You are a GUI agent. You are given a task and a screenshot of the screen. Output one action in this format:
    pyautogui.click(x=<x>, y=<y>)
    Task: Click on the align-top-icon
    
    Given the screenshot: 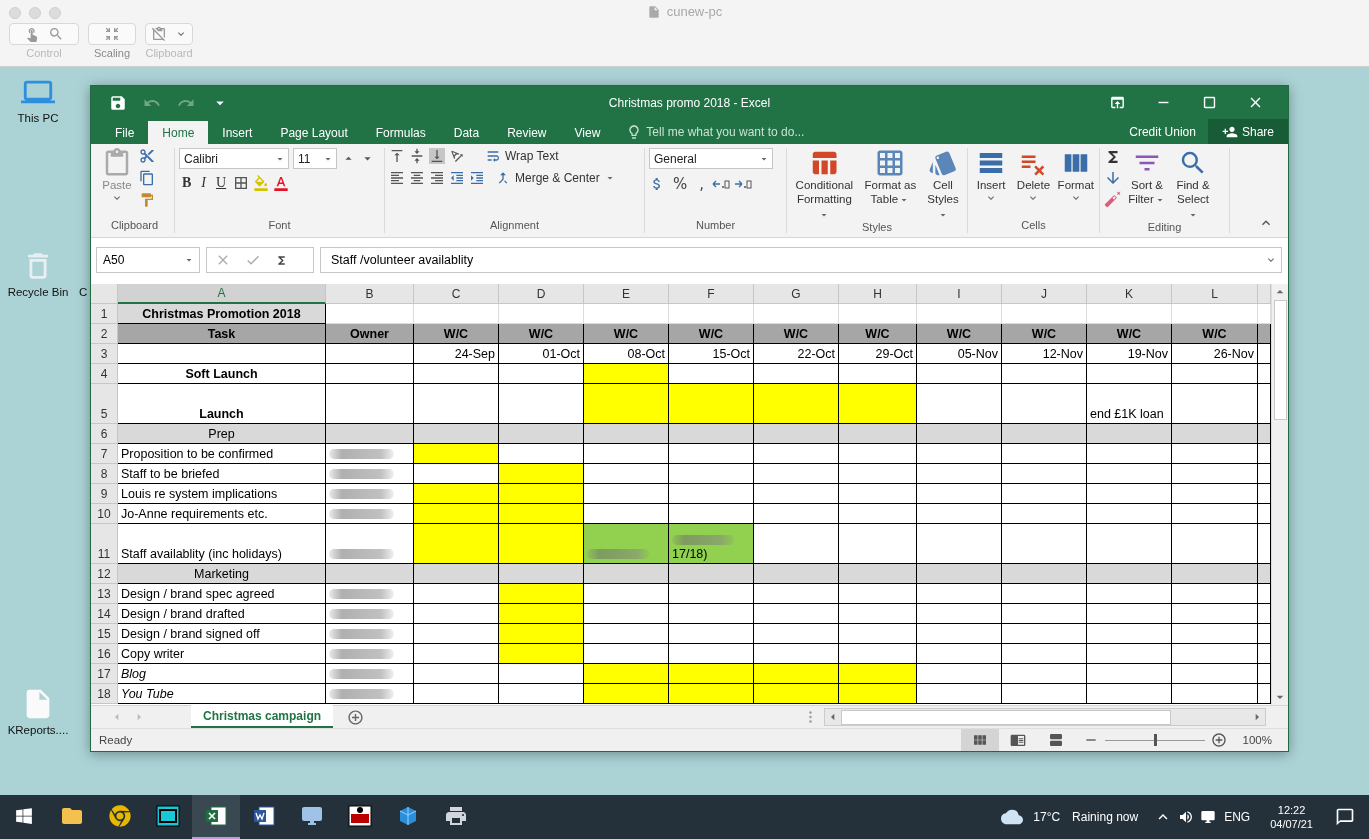 What is the action you would take?
    pyautogui.click(x=397, y=156)
    